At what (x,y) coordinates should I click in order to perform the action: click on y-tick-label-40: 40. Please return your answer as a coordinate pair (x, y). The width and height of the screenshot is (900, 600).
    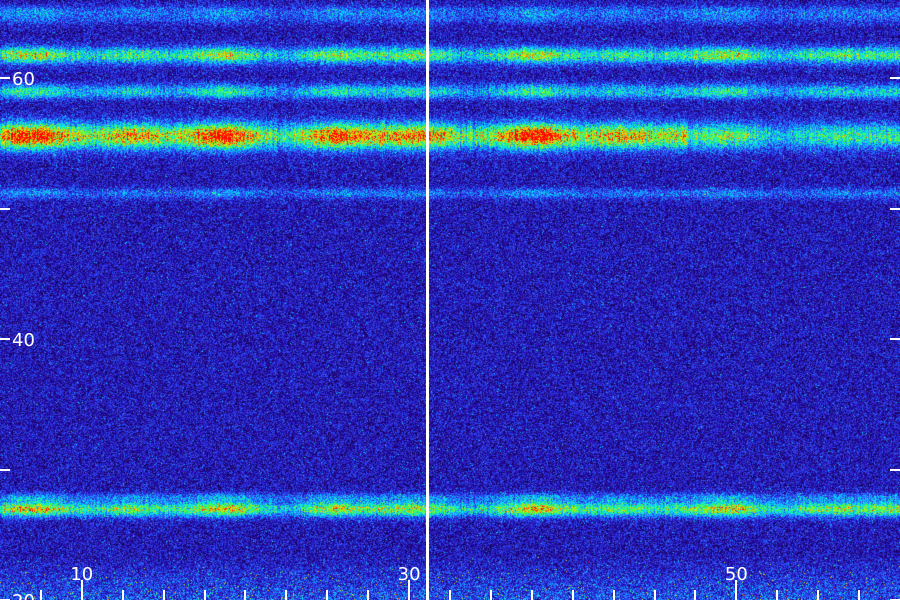
    Looking at the image, I should click on (23, 340).